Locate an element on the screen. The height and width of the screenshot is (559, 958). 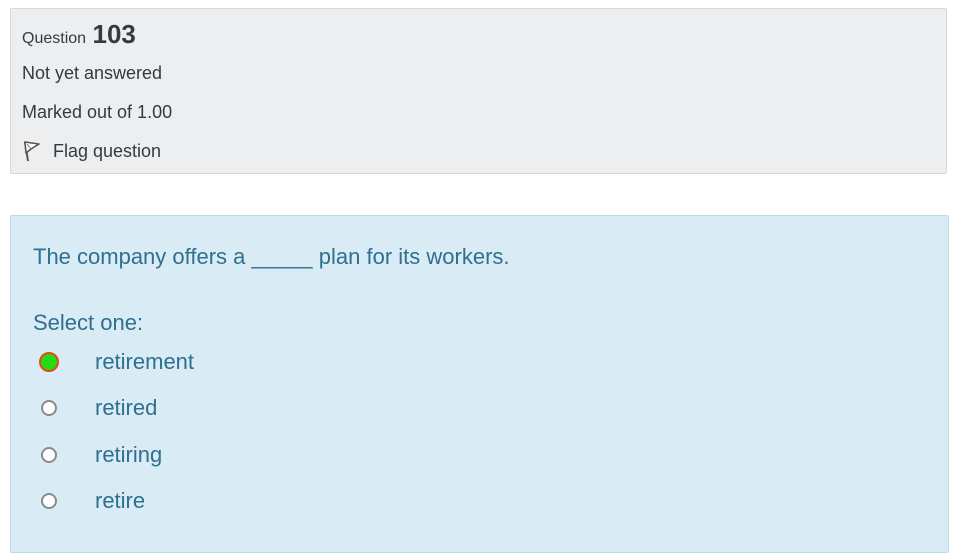
answer-option-retired: retired is located at coordinates (99, 408).